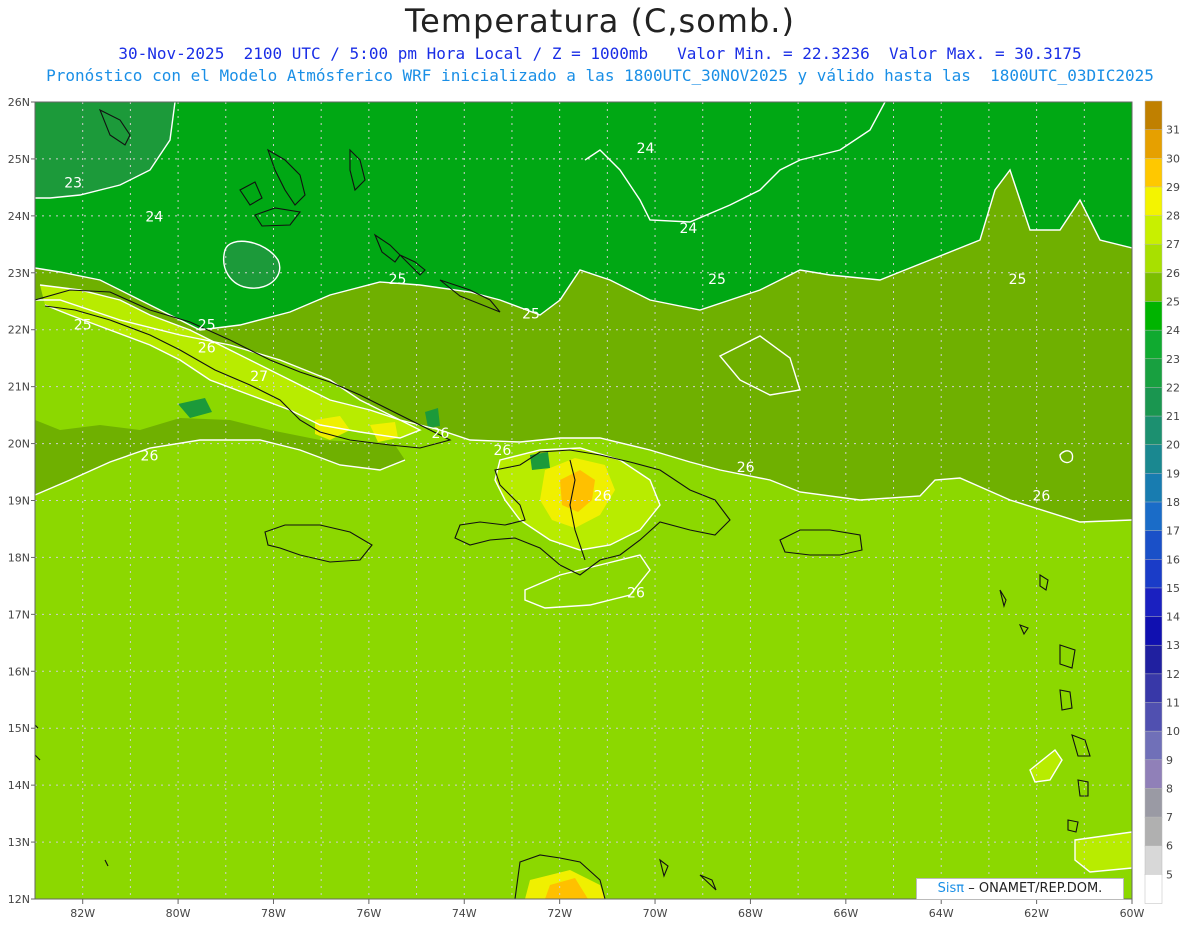 The height and width of the screenshot is (927, 1200). Describe the element at coordinates (1173, 531) in the screenshot. I see `colorbar-label: 17` at that location.